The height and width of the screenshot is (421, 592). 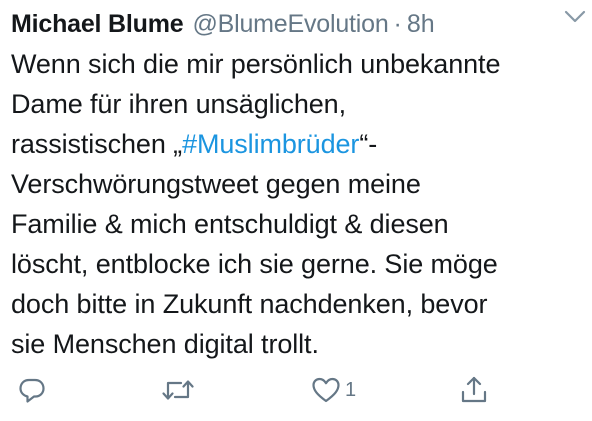 I want to click on author-handle: @BlumeEvolution, so click(x=290, y=24).